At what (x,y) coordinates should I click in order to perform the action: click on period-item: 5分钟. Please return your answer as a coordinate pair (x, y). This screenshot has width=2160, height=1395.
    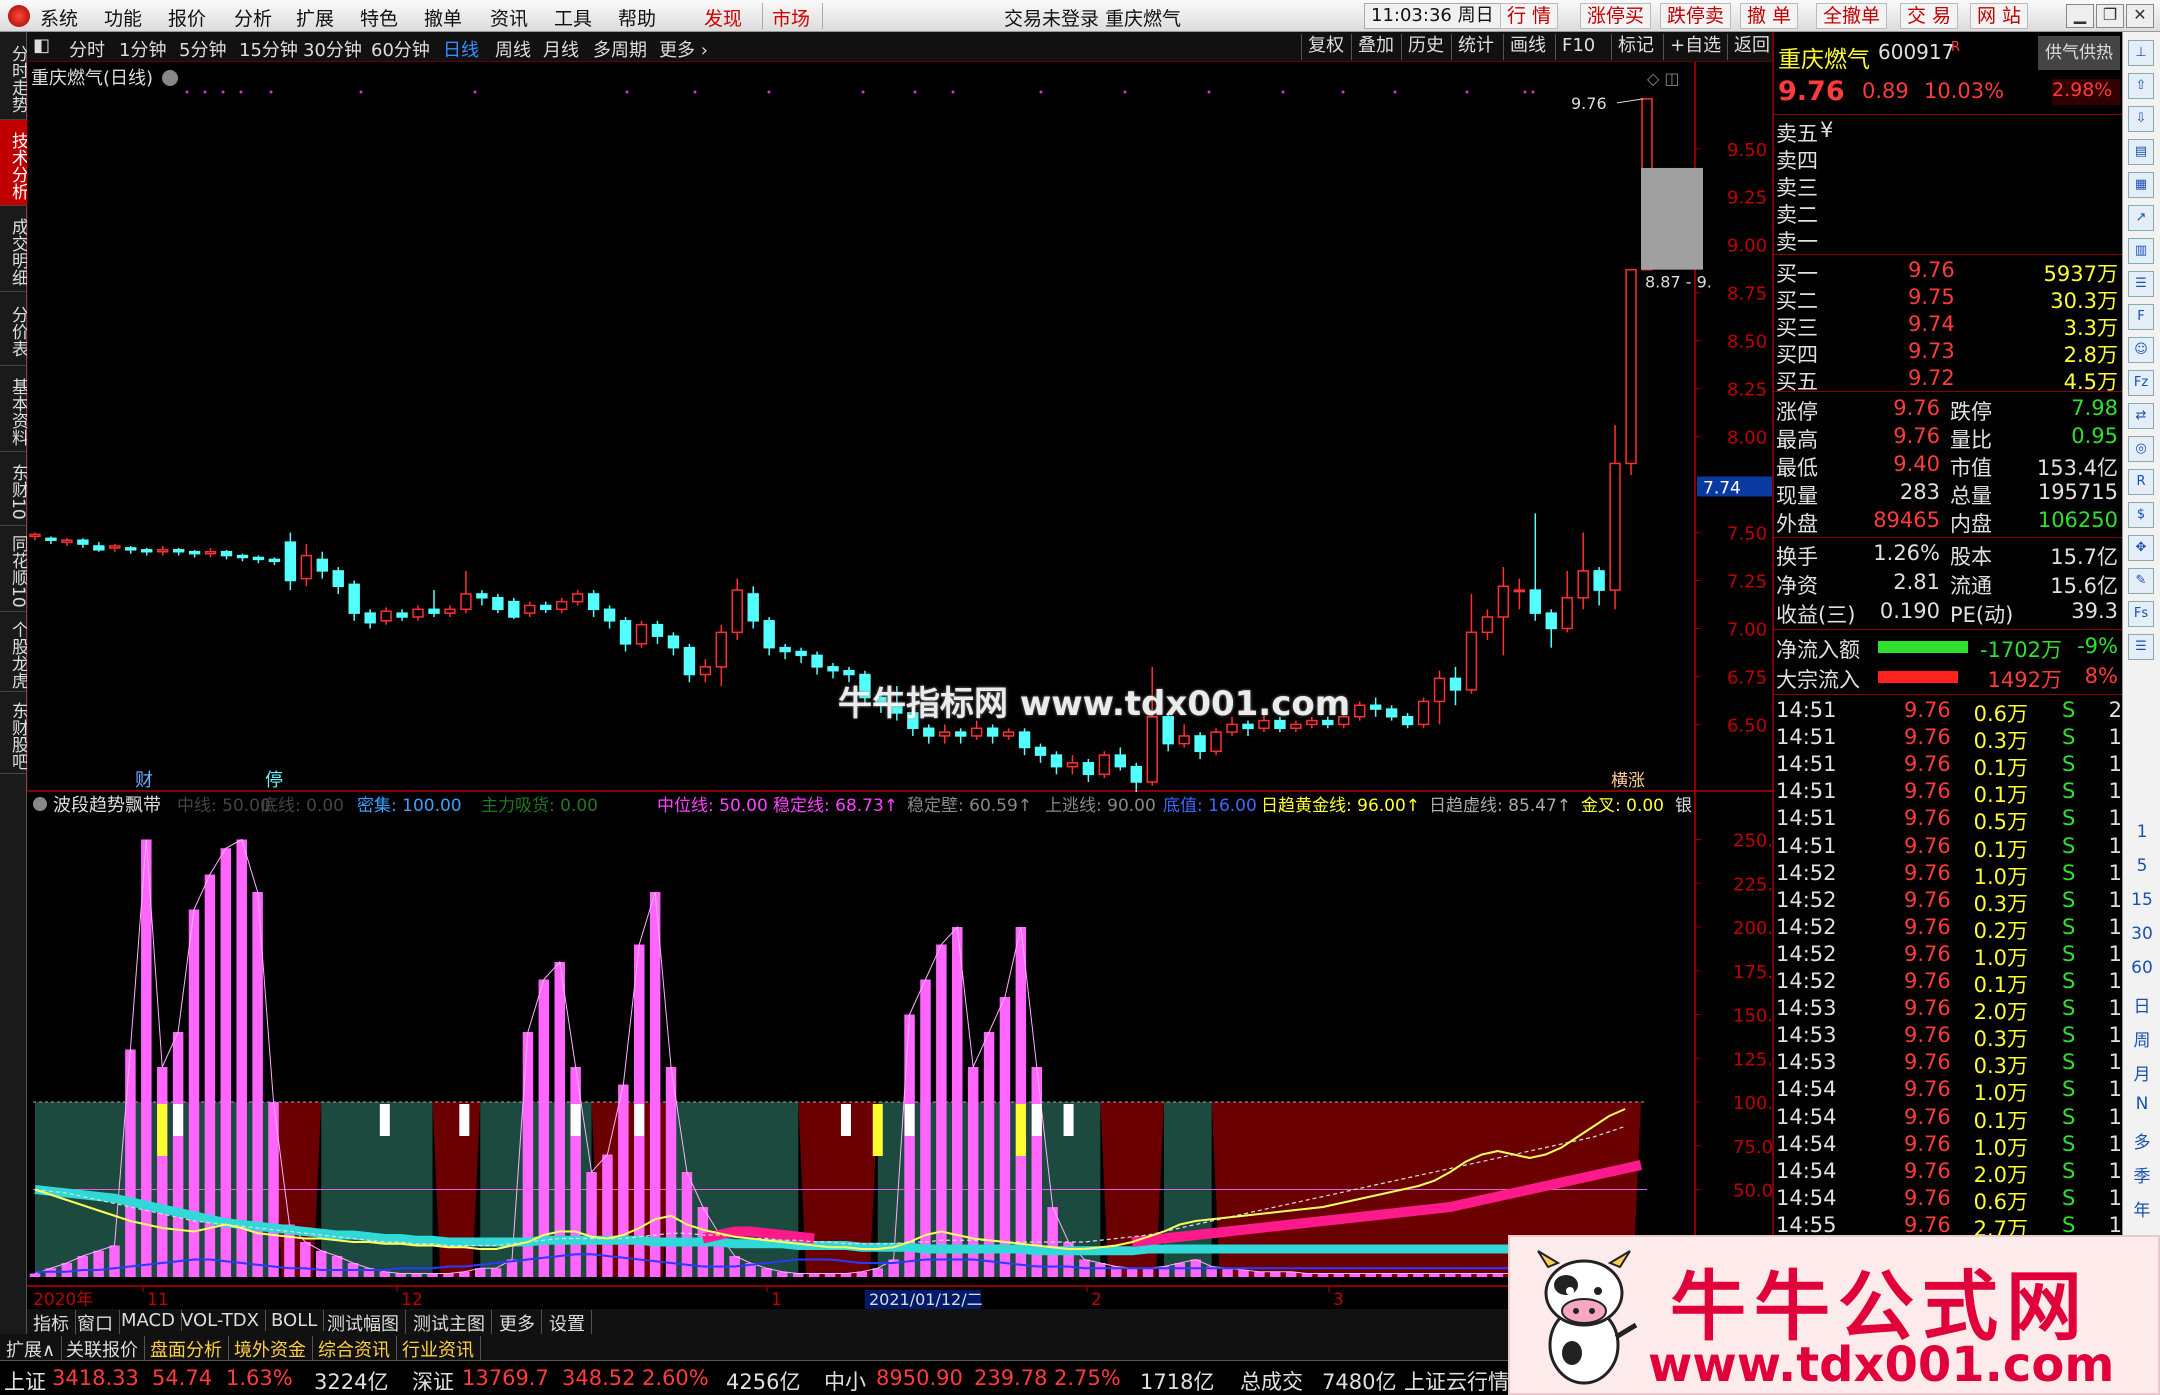
    Looking at the image, I should click on (202, 49).